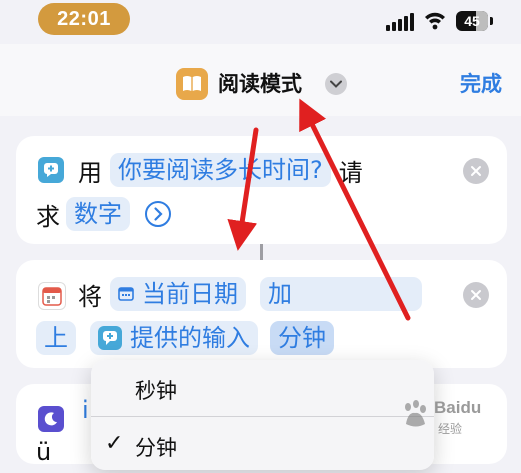  What do you see at coordinates (156, 448) in the screenshot?
I see `menu-item-label: 分钟` at bounding box center [156, 448].